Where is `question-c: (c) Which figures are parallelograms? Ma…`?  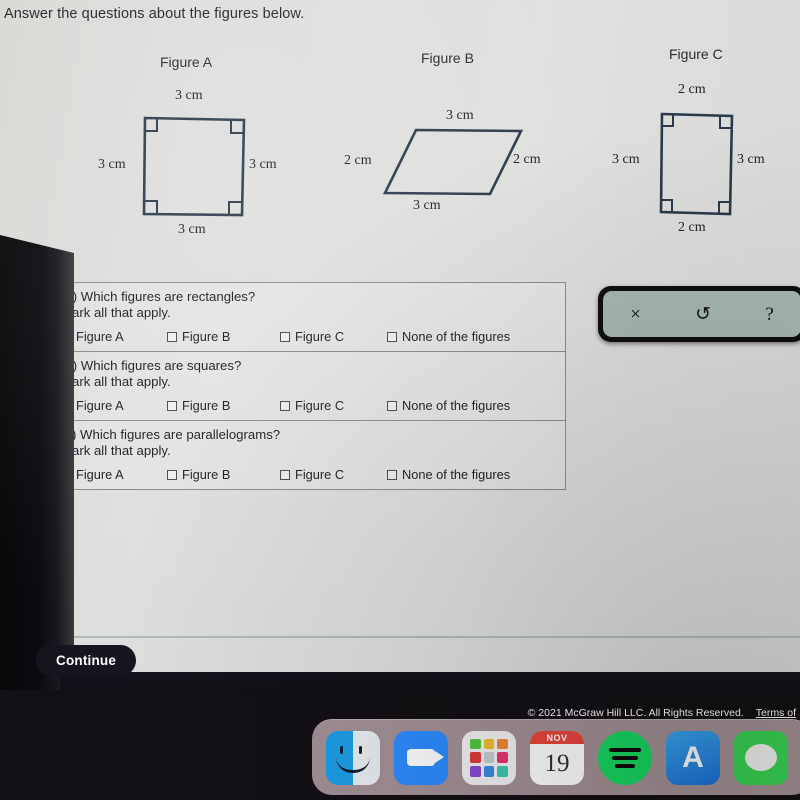
question-c: (c) Which figures are parallelograms? Ma… is located at coordinates (309, 455).